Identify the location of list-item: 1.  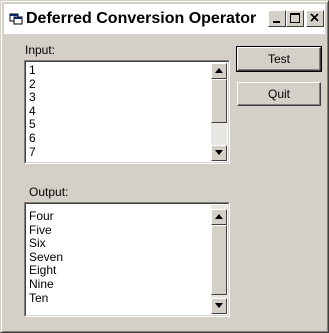
(32, 70).